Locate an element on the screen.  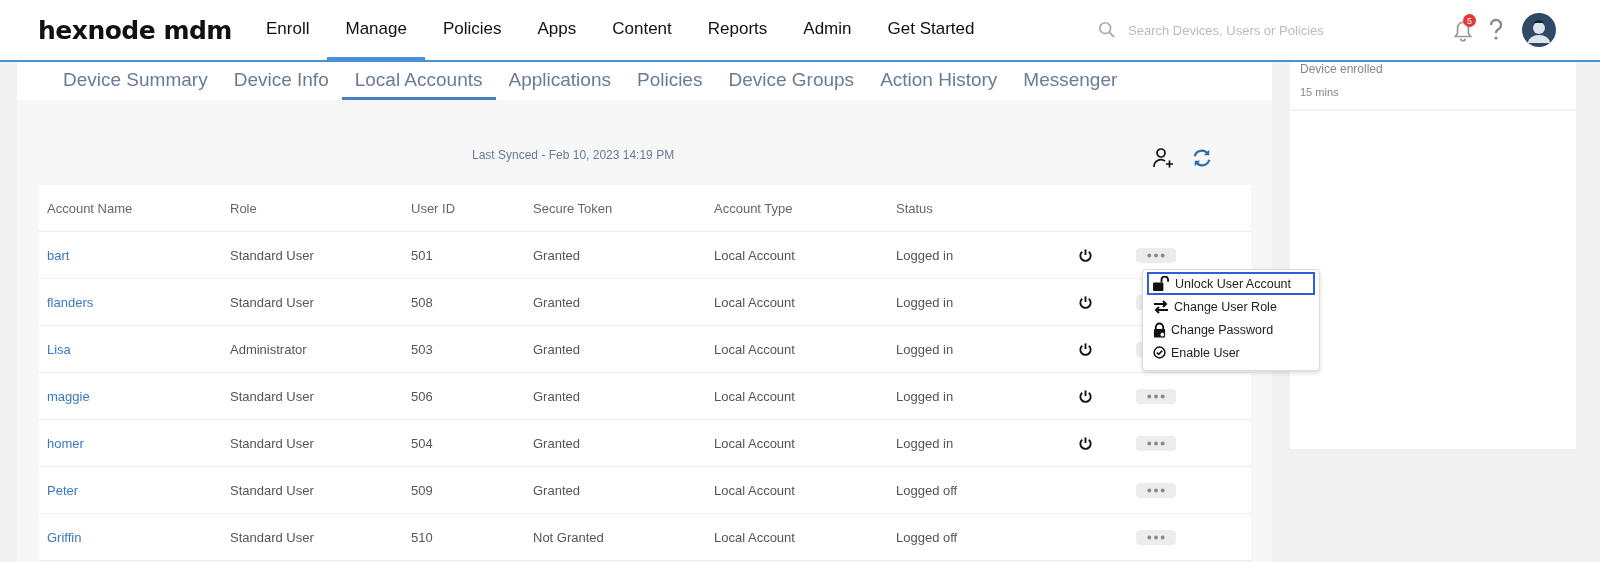
table-cell-text: 510 is located at coordinates (422, 537).